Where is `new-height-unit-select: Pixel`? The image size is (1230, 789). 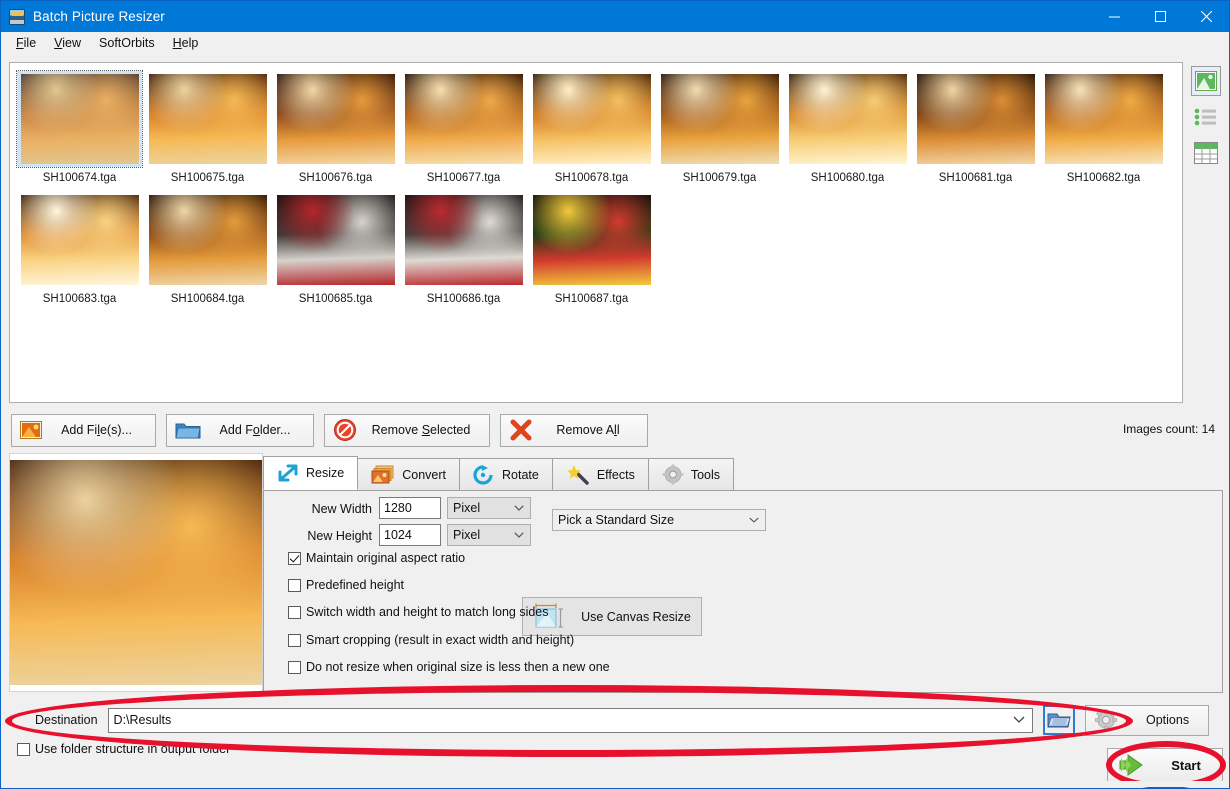 new-height-unit-select: Pixel is located at coordinates (489, 535).